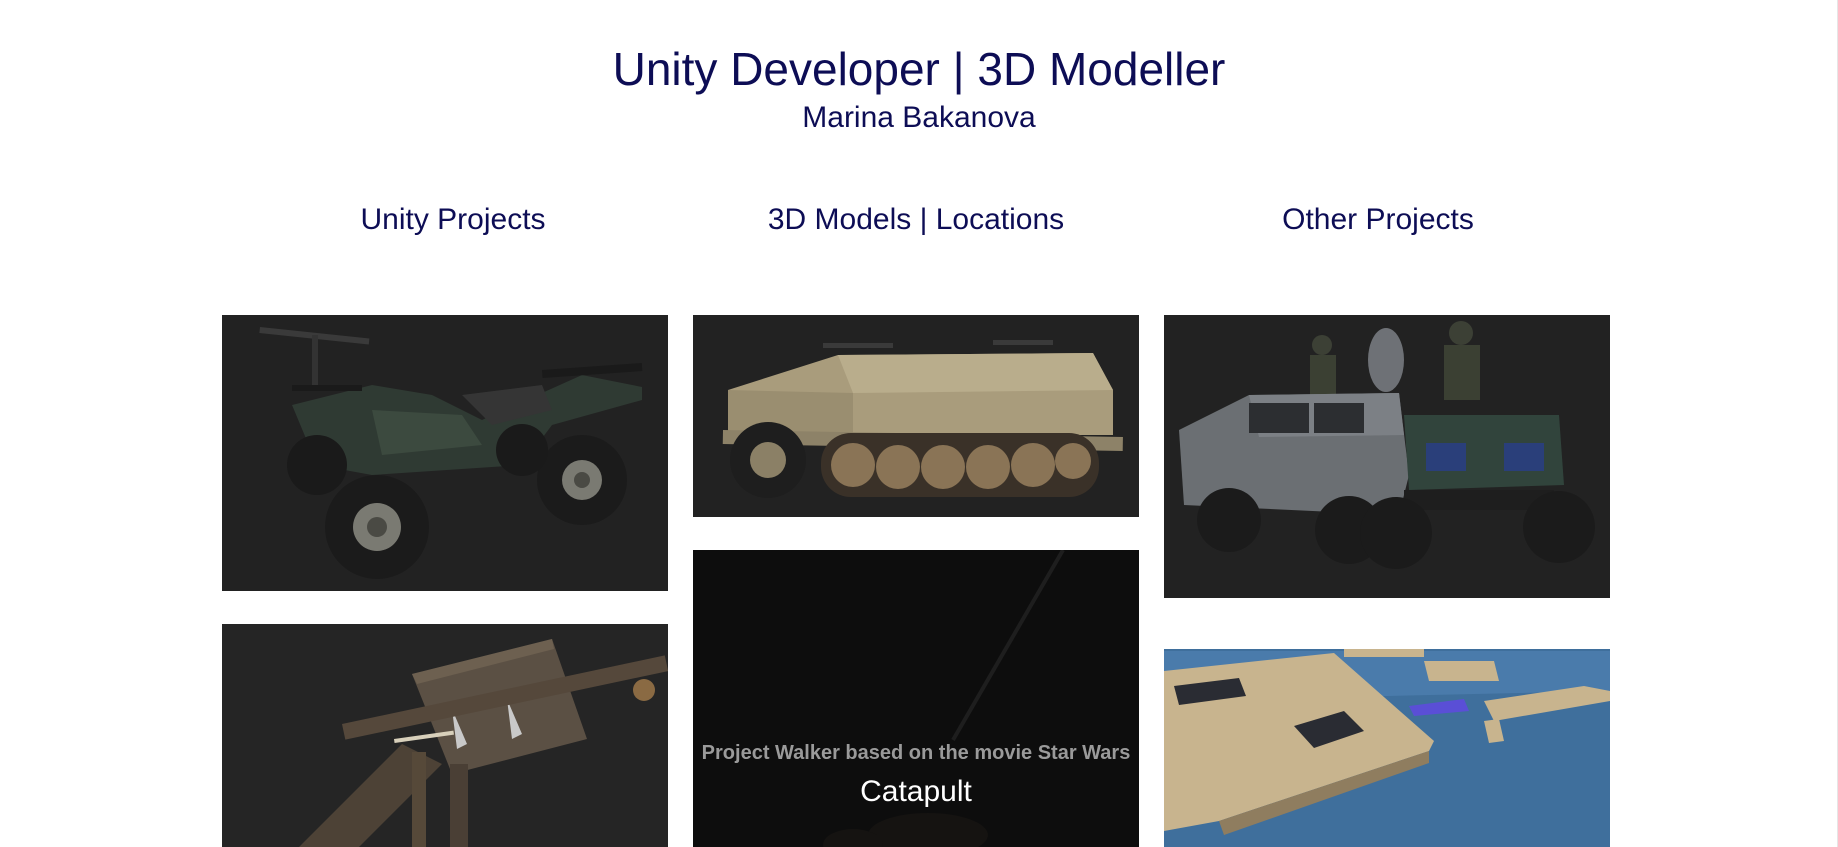  I want to click on halftrack-image, so click(916, 416).